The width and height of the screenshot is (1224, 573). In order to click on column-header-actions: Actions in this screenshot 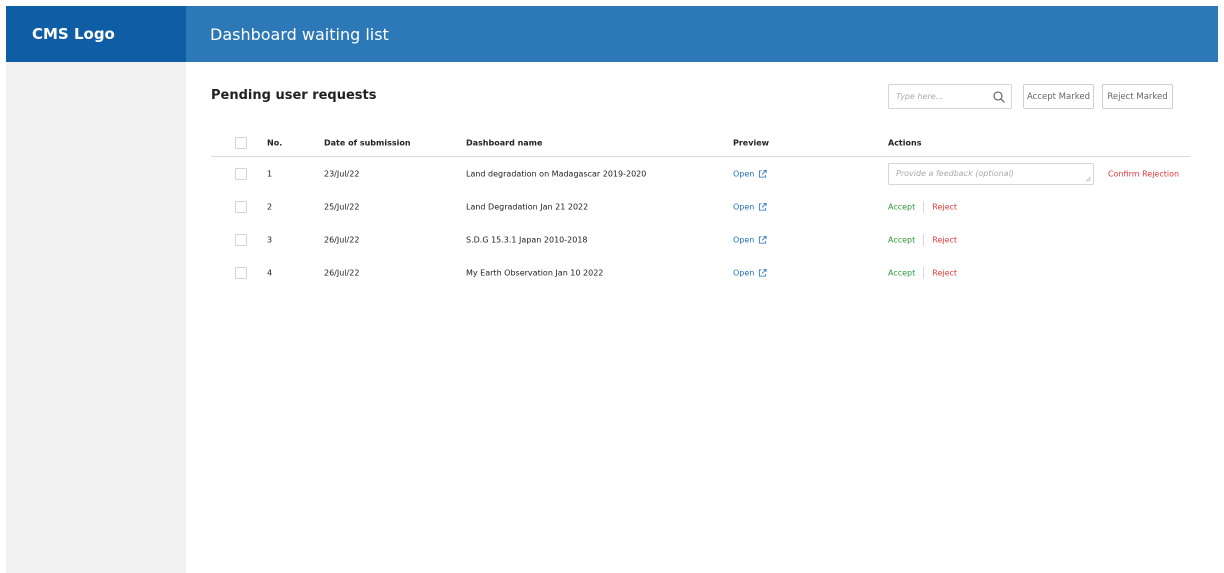, I will do `click(905, 143)`.